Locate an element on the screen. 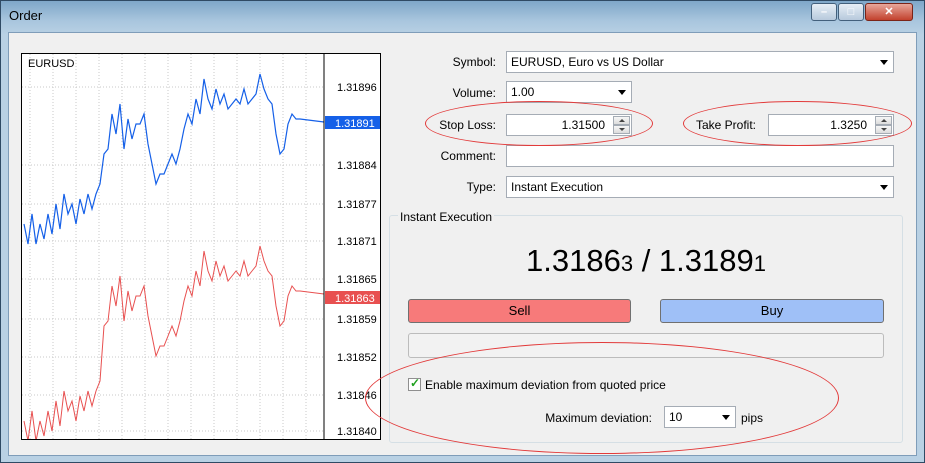 The height and width of the screenshot is (463, 925). comment-input is located at coordinates (700, 156).